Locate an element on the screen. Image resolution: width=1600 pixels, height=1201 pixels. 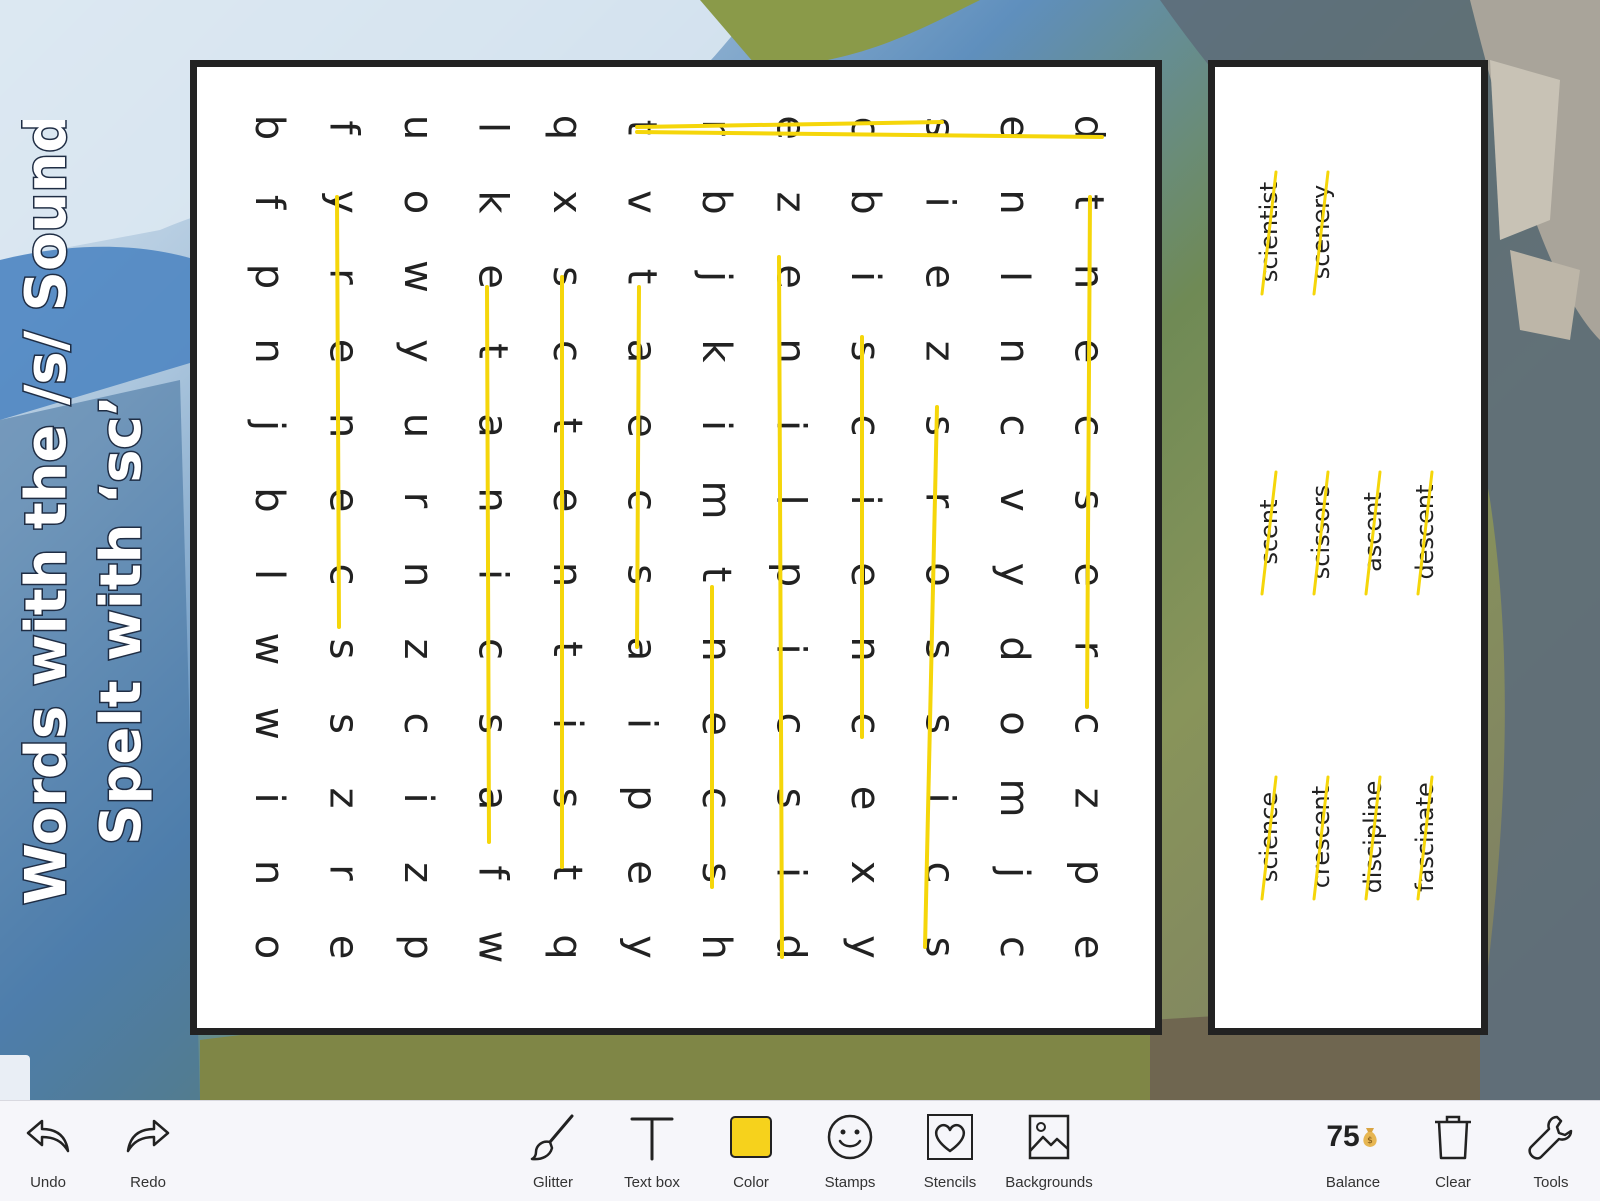
undo-arrow-icon is located at coordinates (48, 1136).